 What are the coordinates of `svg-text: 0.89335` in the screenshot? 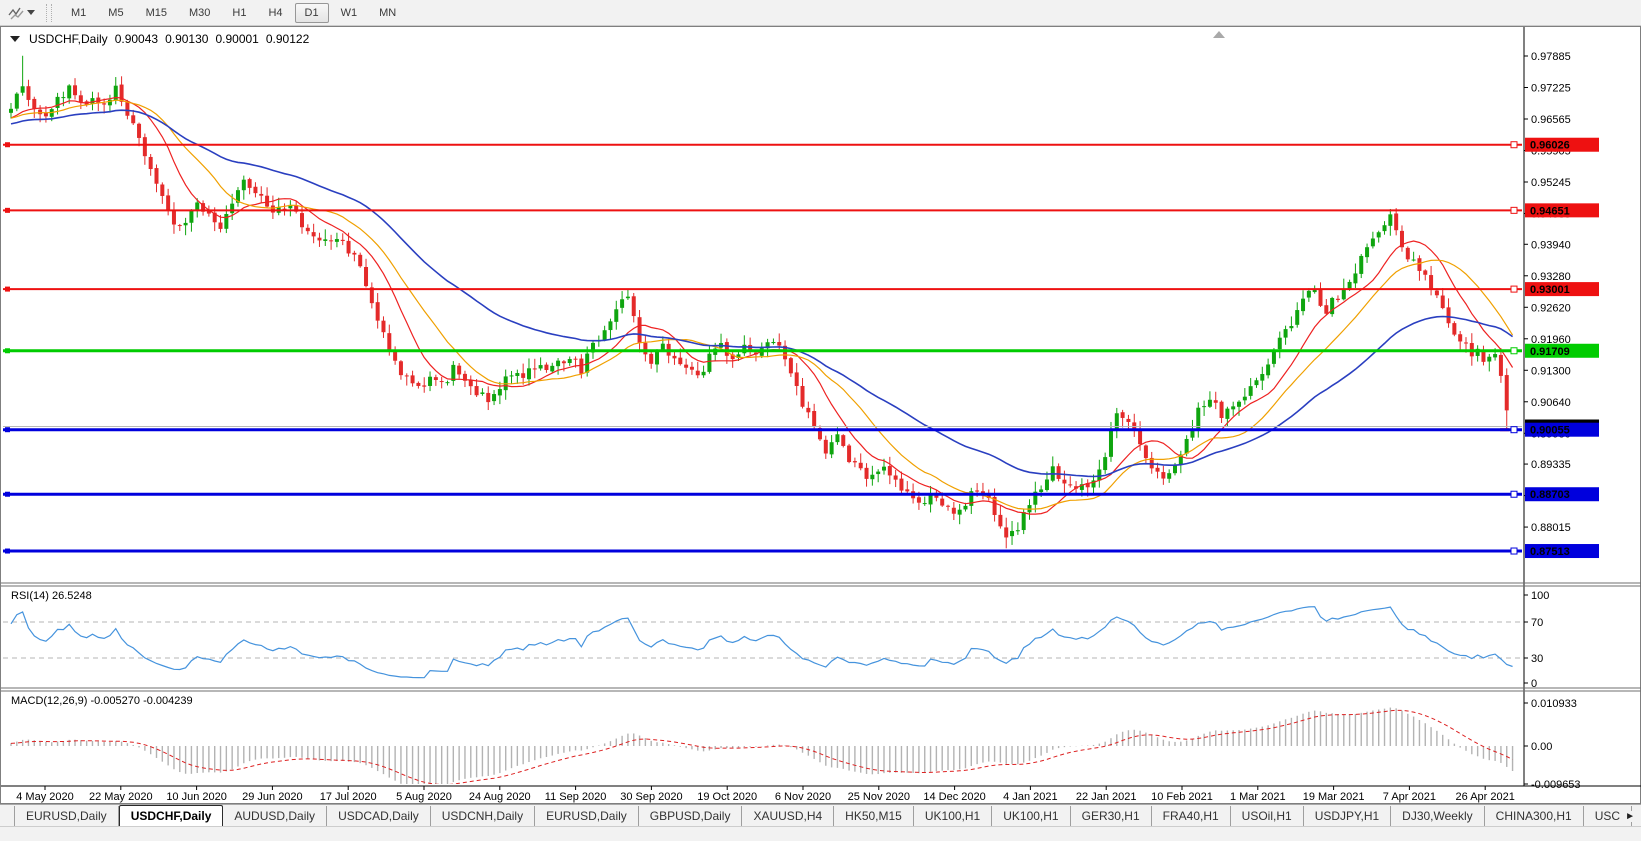 It's located at (1551, 465).